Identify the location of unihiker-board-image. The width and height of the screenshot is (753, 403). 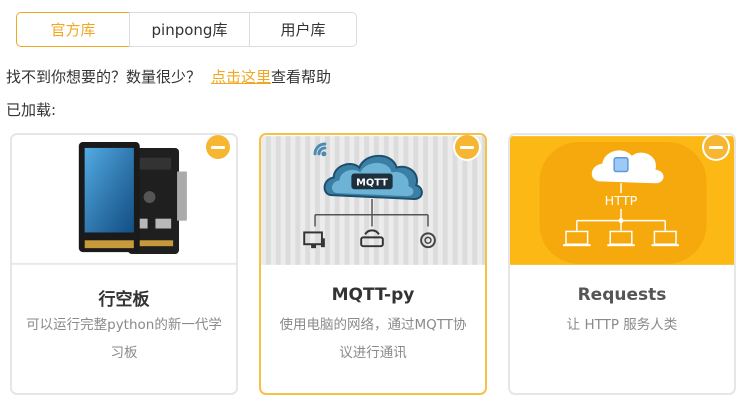
(124, 200).